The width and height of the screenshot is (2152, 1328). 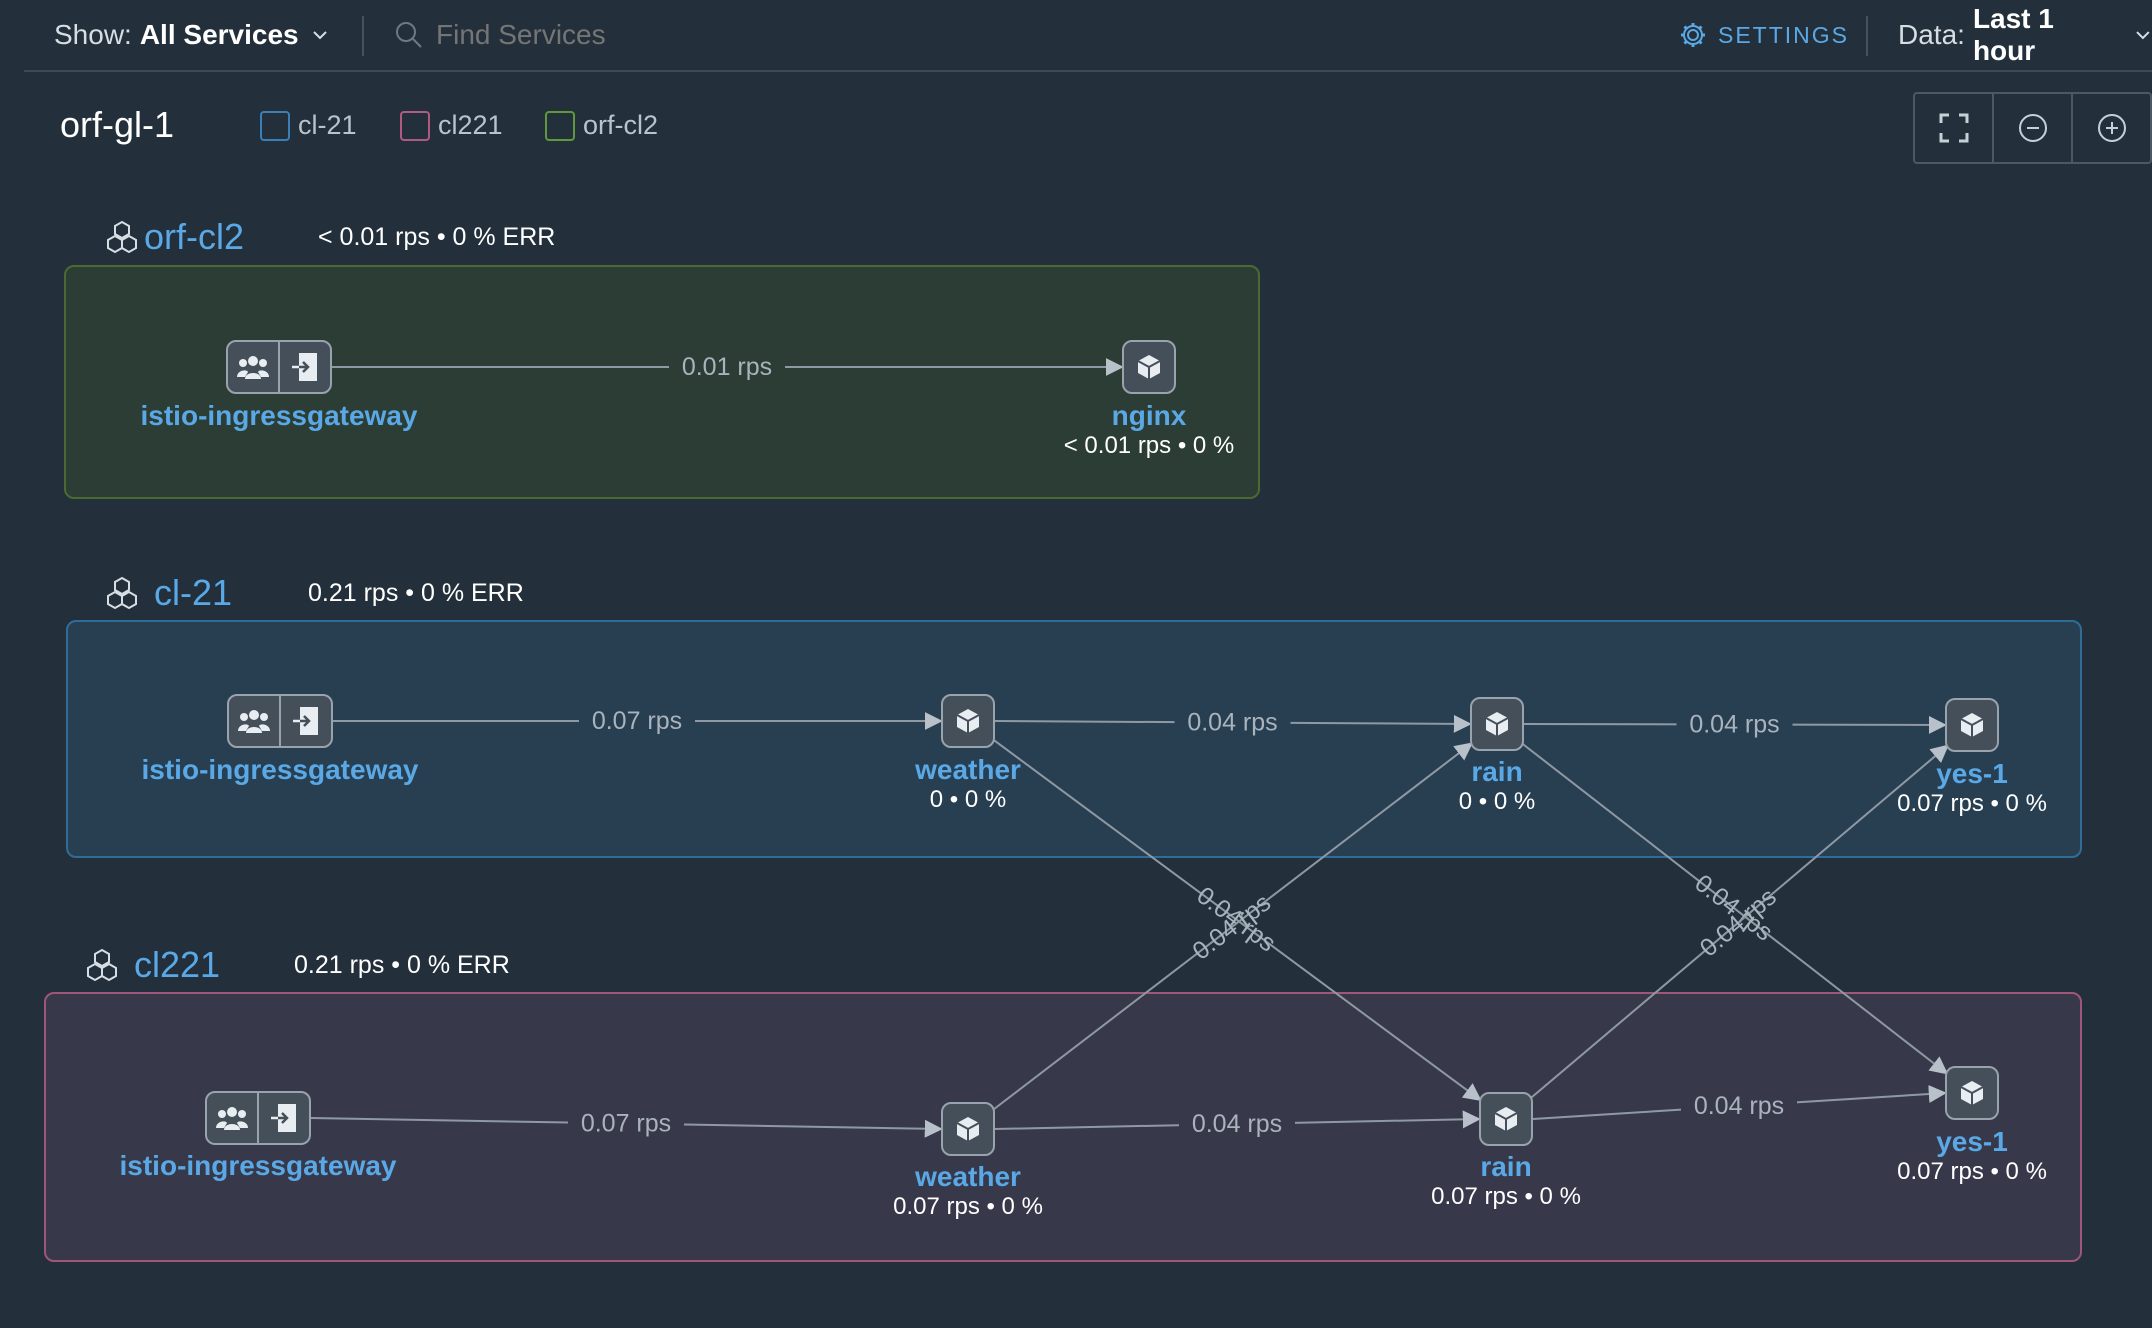 What do you see at coordinates (1149, 445) in the screenshot?
I see `node-stats: < 0.01 rps • 0 %` at bounding box center [1149, 445].